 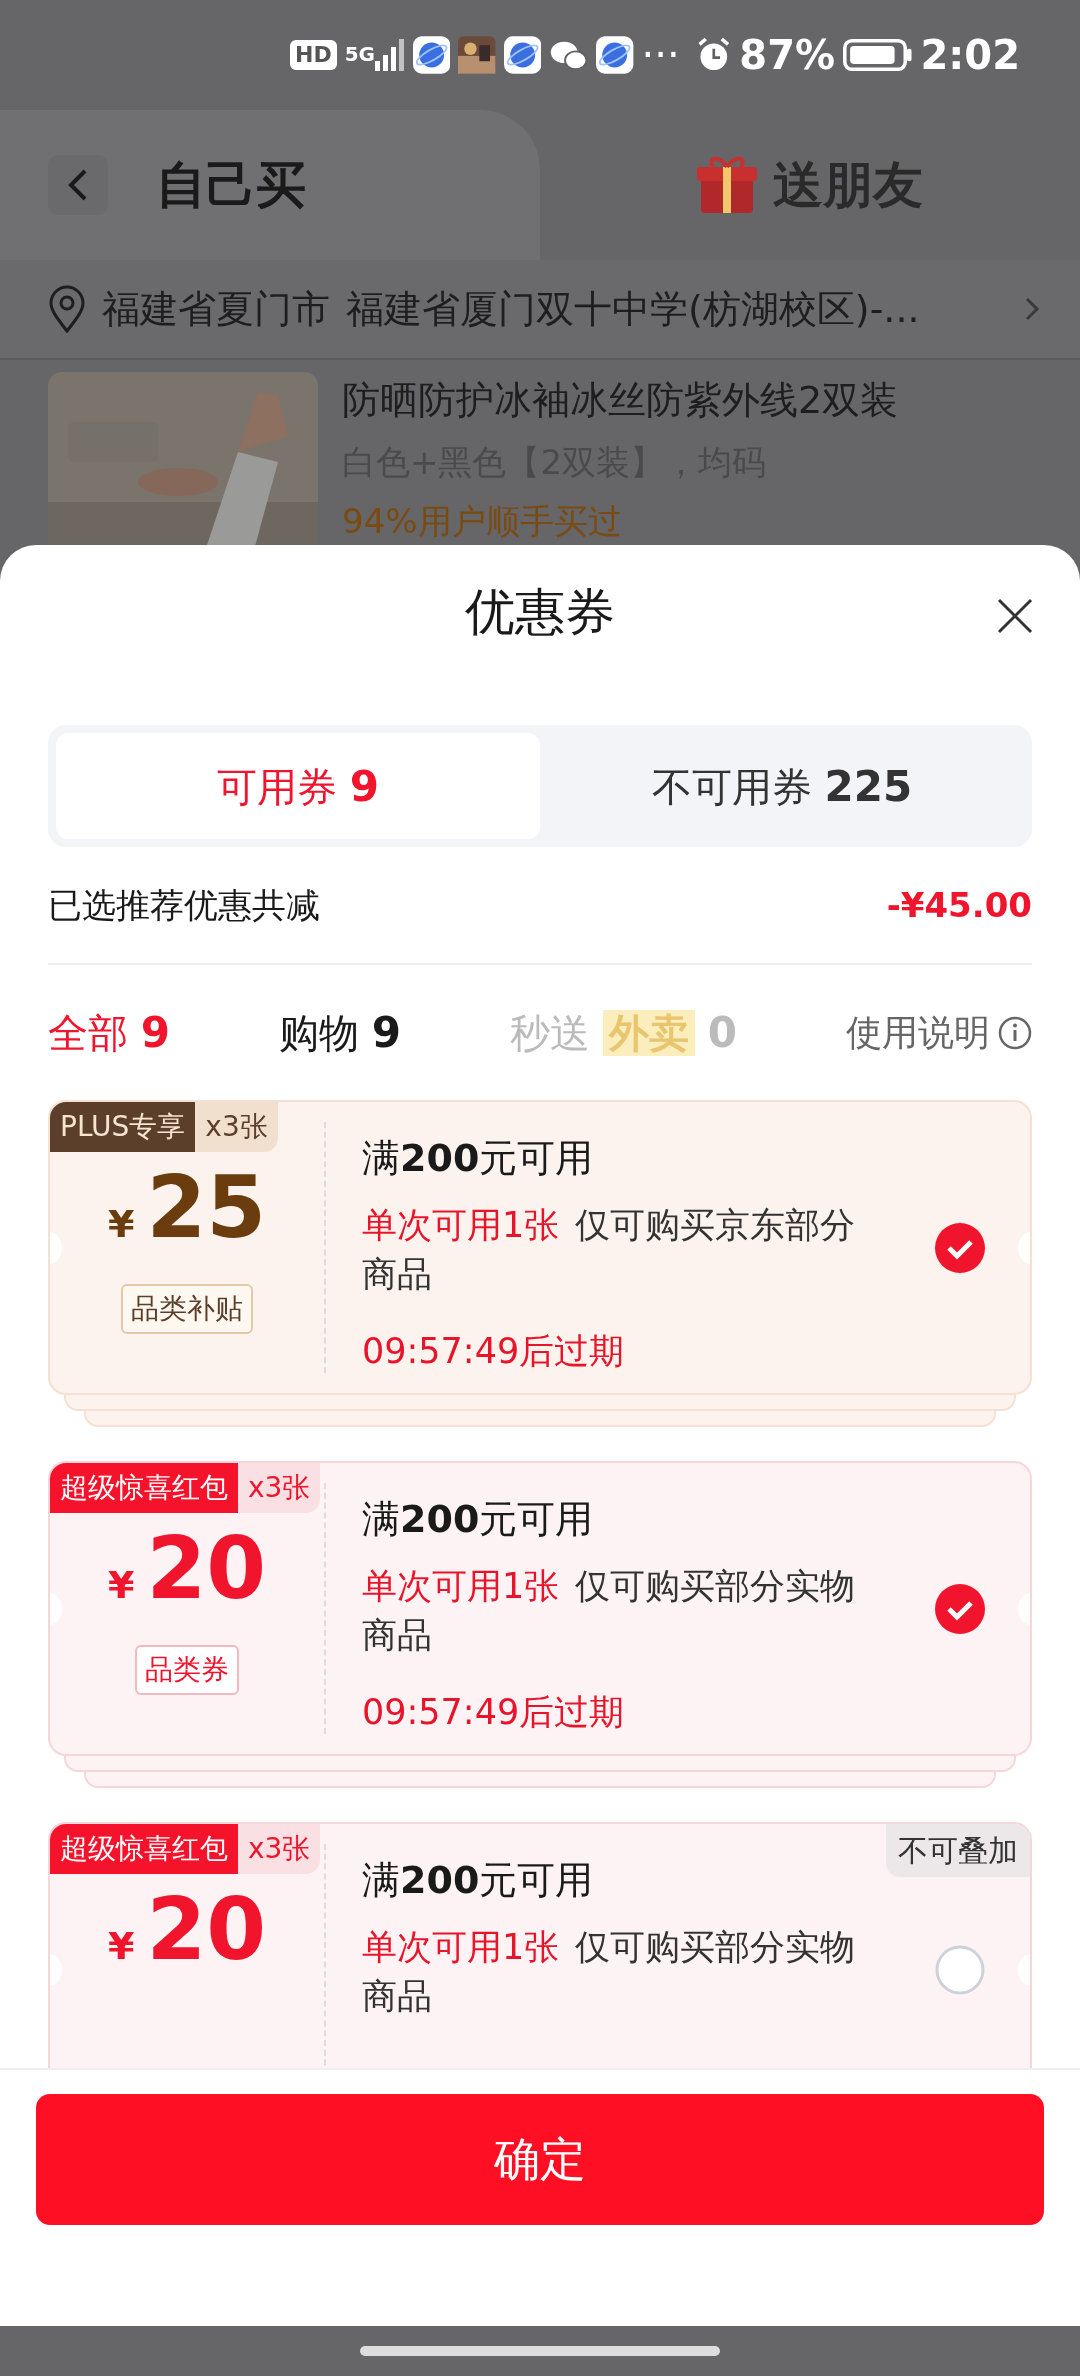 I want to click on more-indicator: ···, so click(x=660, y=55).